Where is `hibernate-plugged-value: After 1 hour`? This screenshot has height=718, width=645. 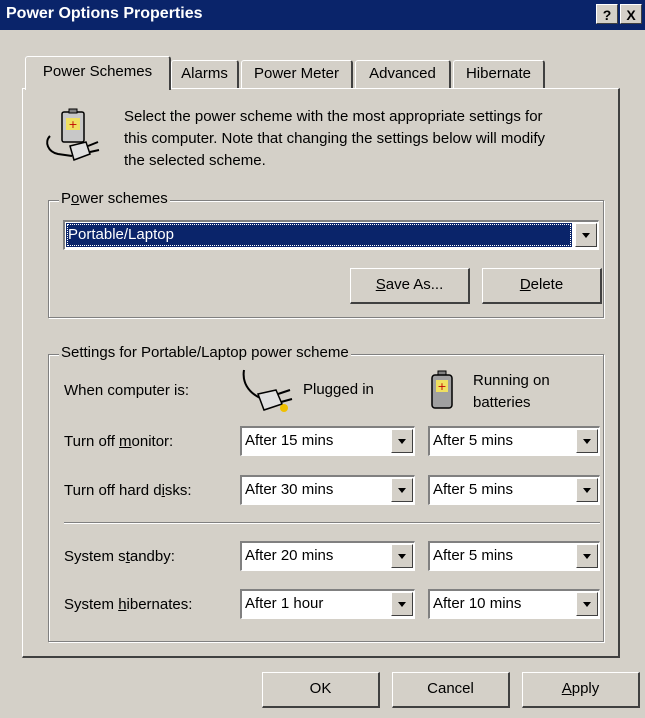
hibernate-plugged-value: After 1 hour is located at coordinates (284, 603).